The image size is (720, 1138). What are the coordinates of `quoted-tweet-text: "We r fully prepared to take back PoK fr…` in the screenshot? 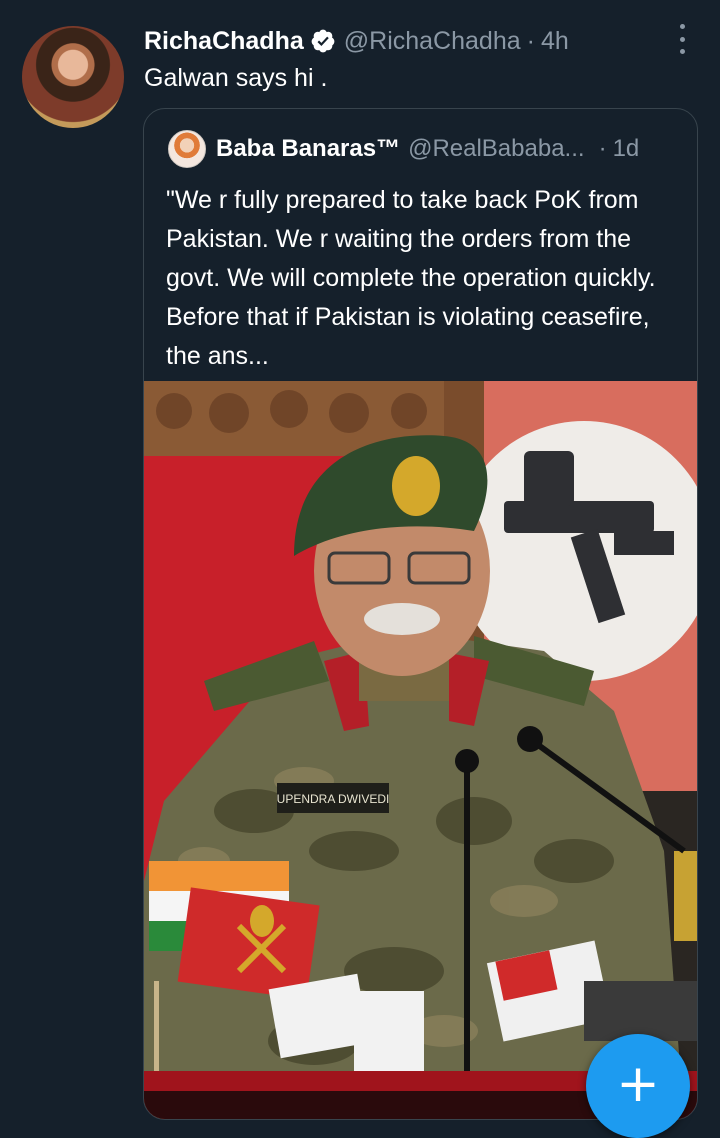 It's located at (411, 278).